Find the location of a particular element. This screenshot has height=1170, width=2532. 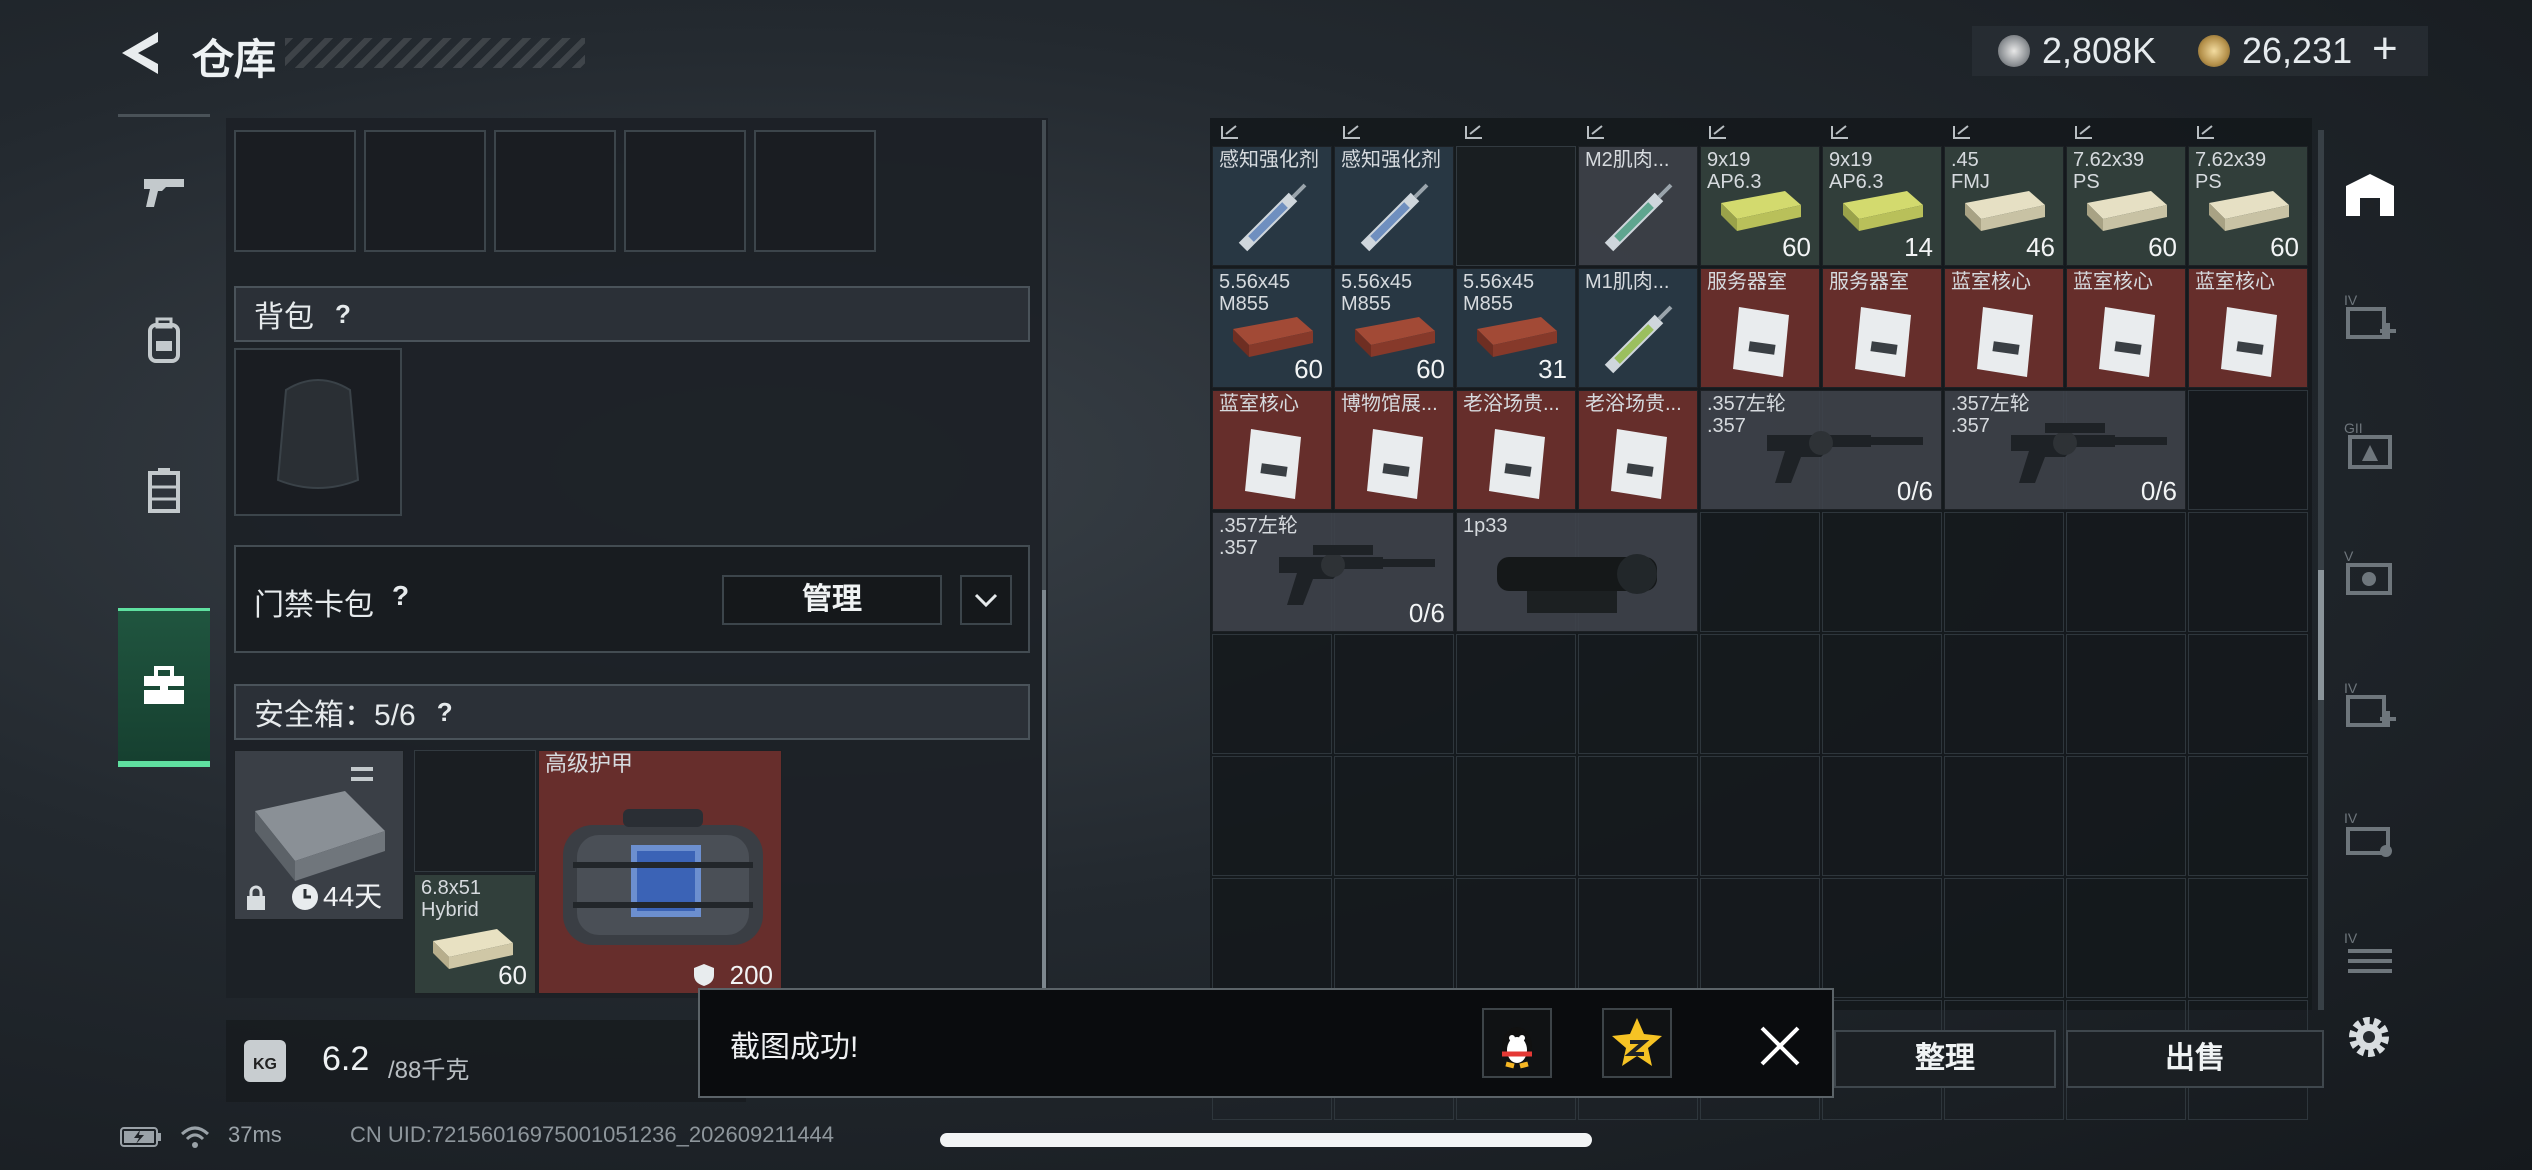

inventory-item: 9x19 AP6.3 14 is located at coordinates (1882, 206).